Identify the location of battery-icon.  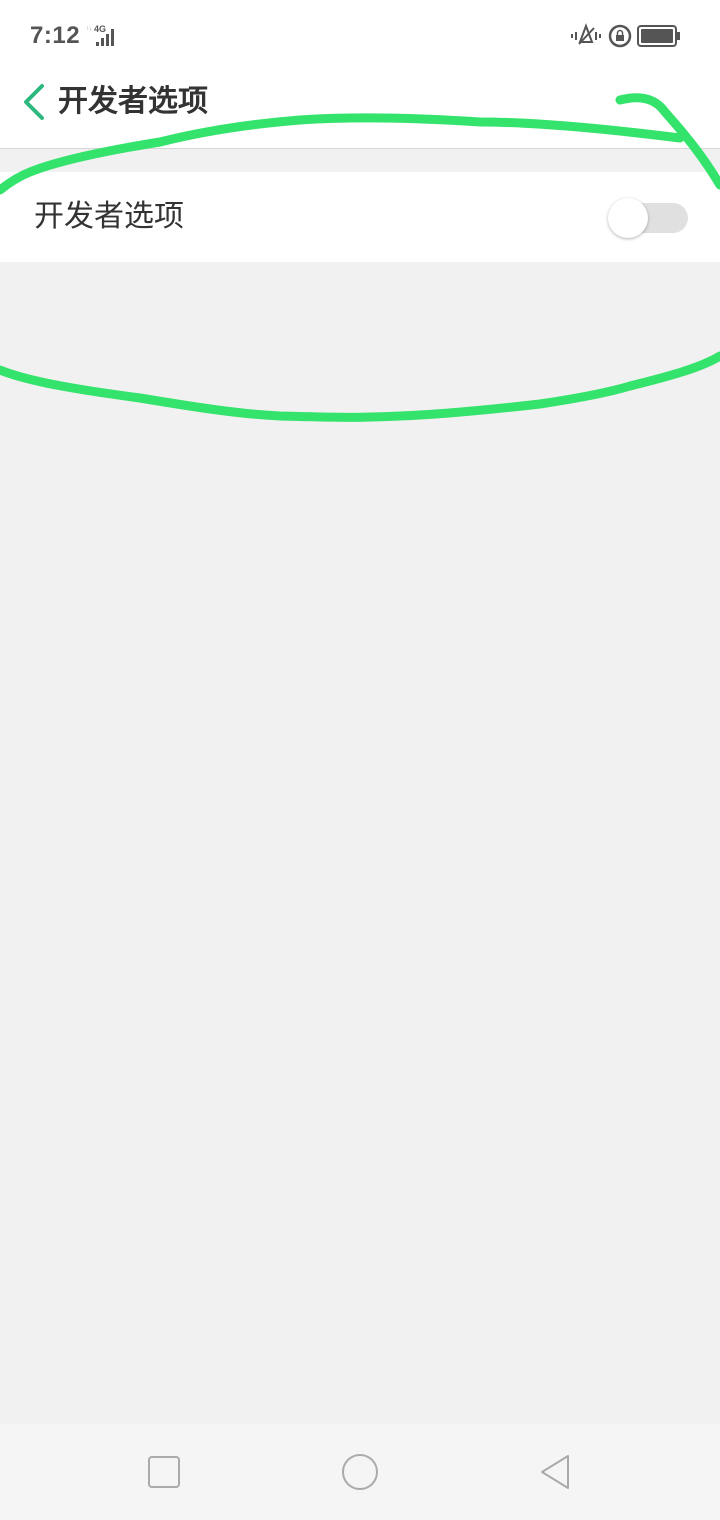
(658, 36).